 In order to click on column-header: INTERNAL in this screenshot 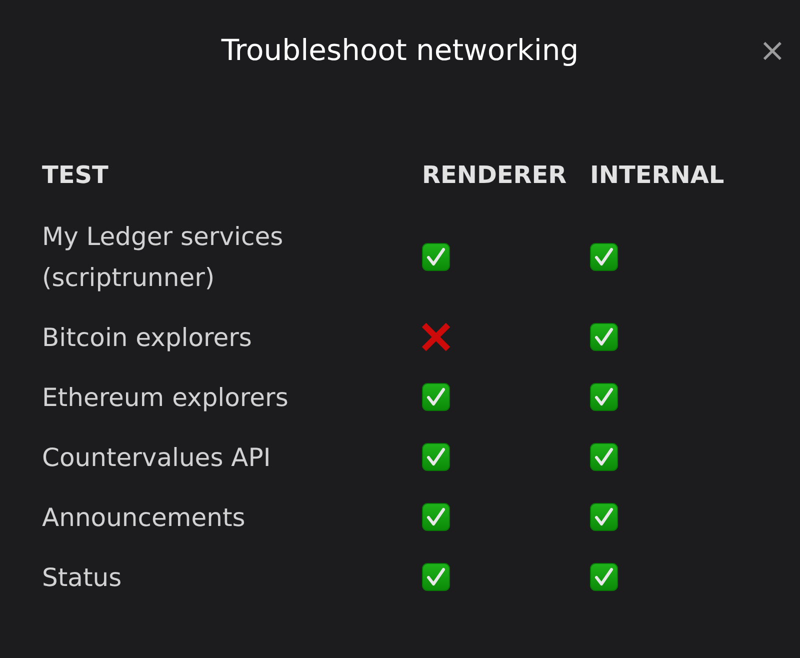, I will do `click(658, 175)`.